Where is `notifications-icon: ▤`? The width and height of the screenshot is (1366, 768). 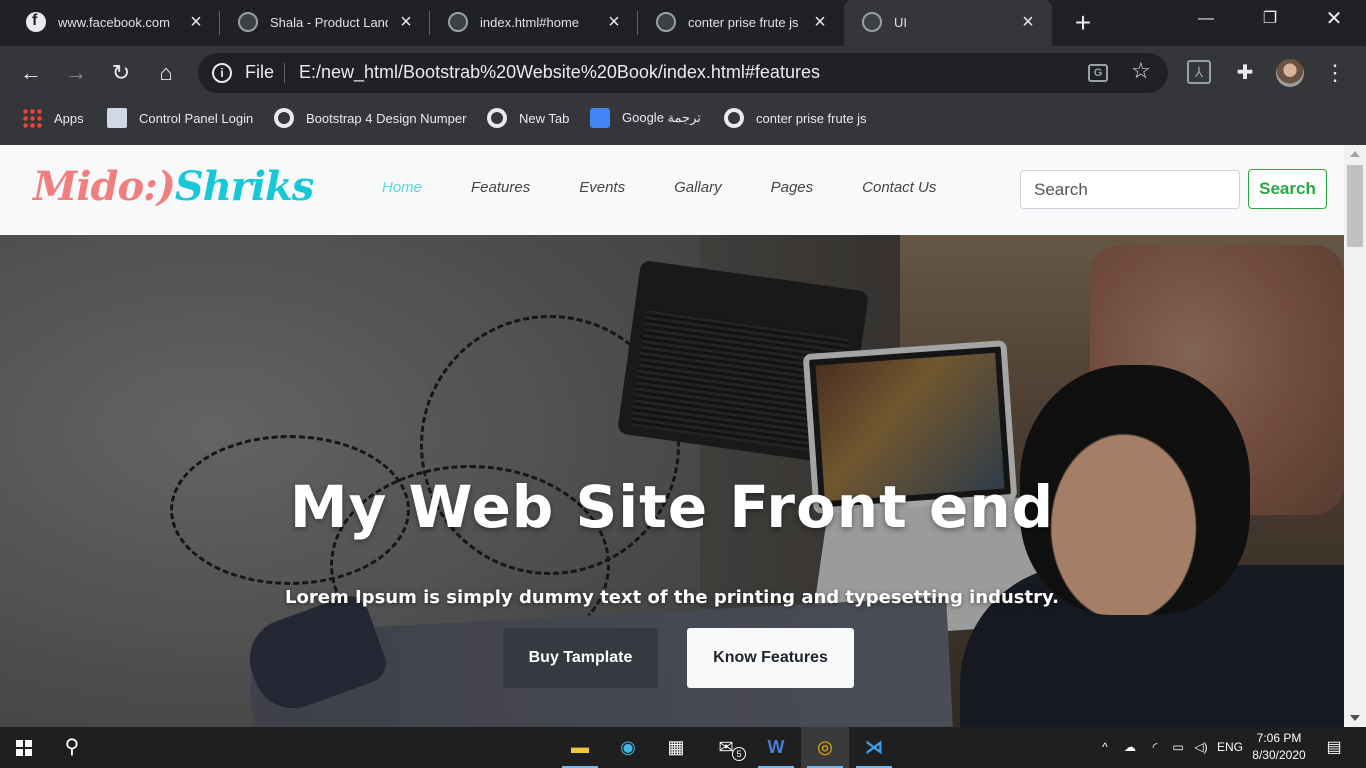 notifications-icon: ▤ is located at coordinates (1334, 747).